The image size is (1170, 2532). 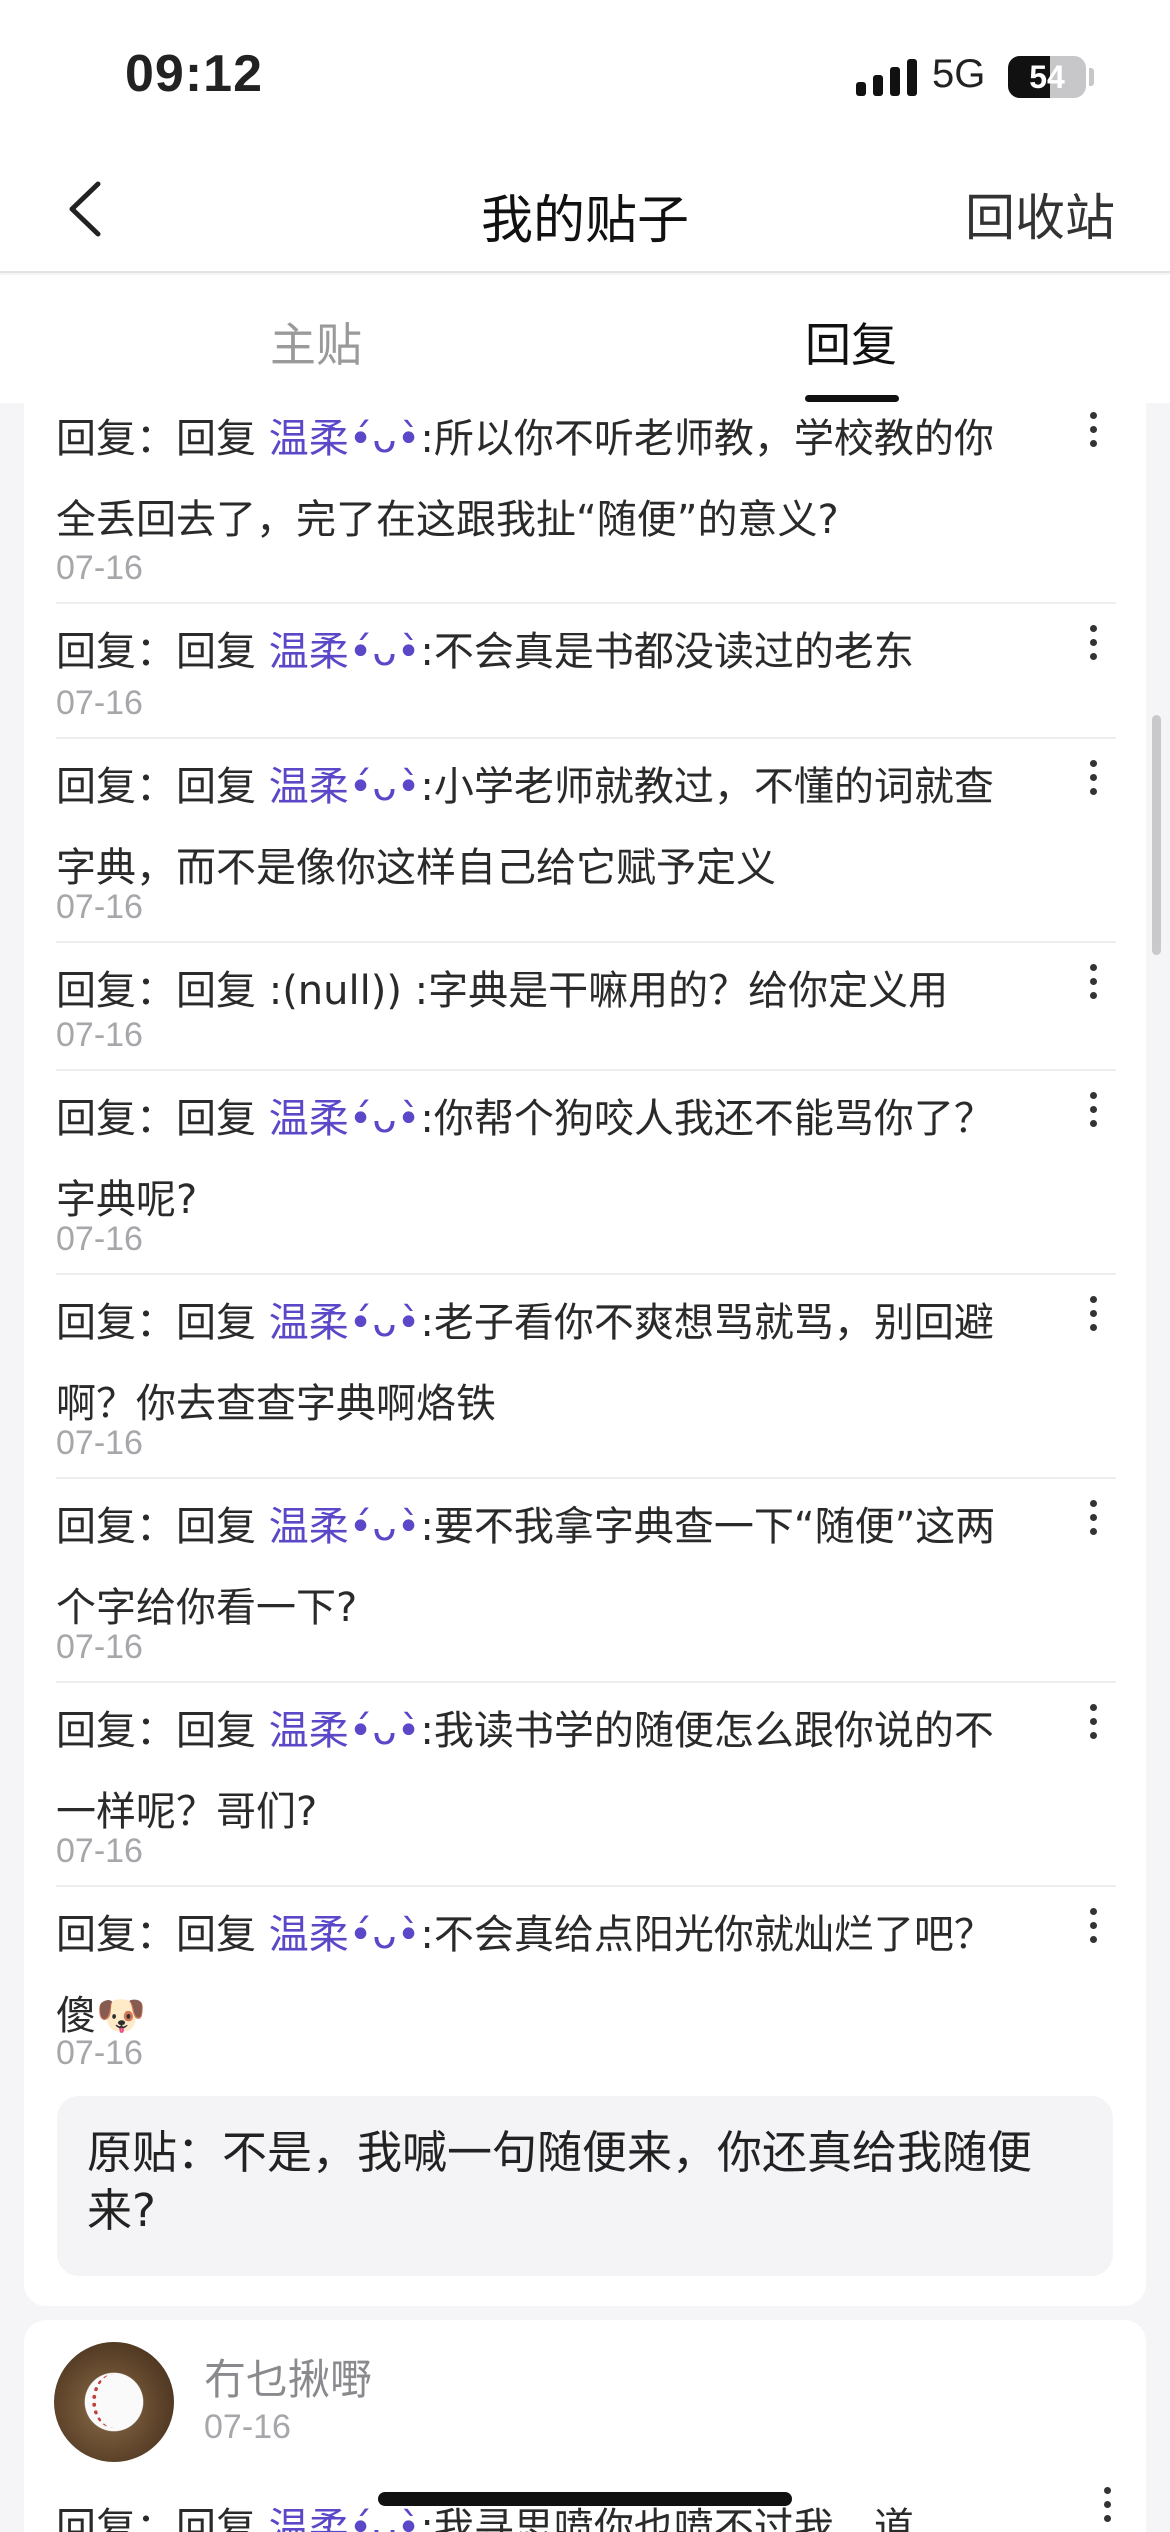 I want to click on reply-text: 回复：回复 :(null)) :字典是干嘛用的？给你定义用, so click(x=528, y=987).